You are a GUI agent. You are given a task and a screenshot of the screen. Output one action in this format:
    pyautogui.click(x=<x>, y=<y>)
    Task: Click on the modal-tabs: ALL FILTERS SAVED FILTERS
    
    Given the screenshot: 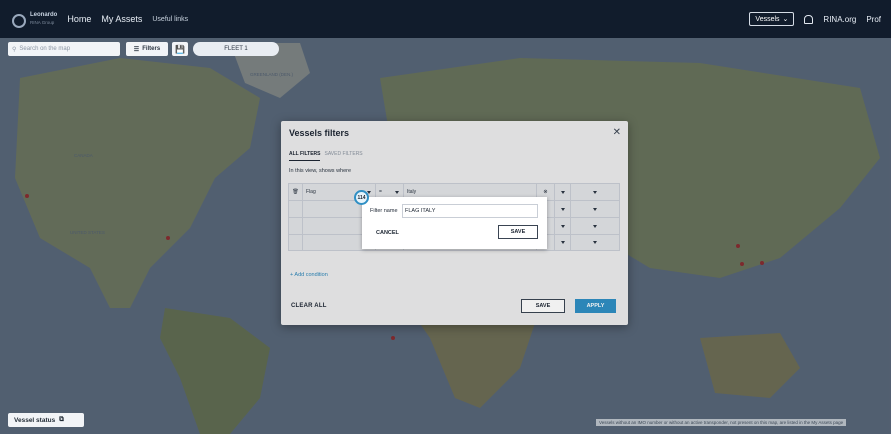 What is the action you would take?
    pyautogui.click(x=326, y=156)
    